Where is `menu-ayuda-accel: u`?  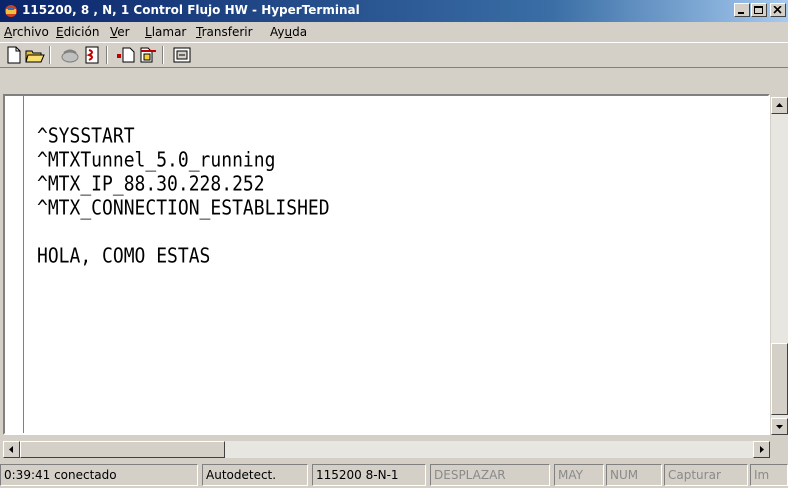
menu-ayuda-accel: u is located at coordinates (288, 32).